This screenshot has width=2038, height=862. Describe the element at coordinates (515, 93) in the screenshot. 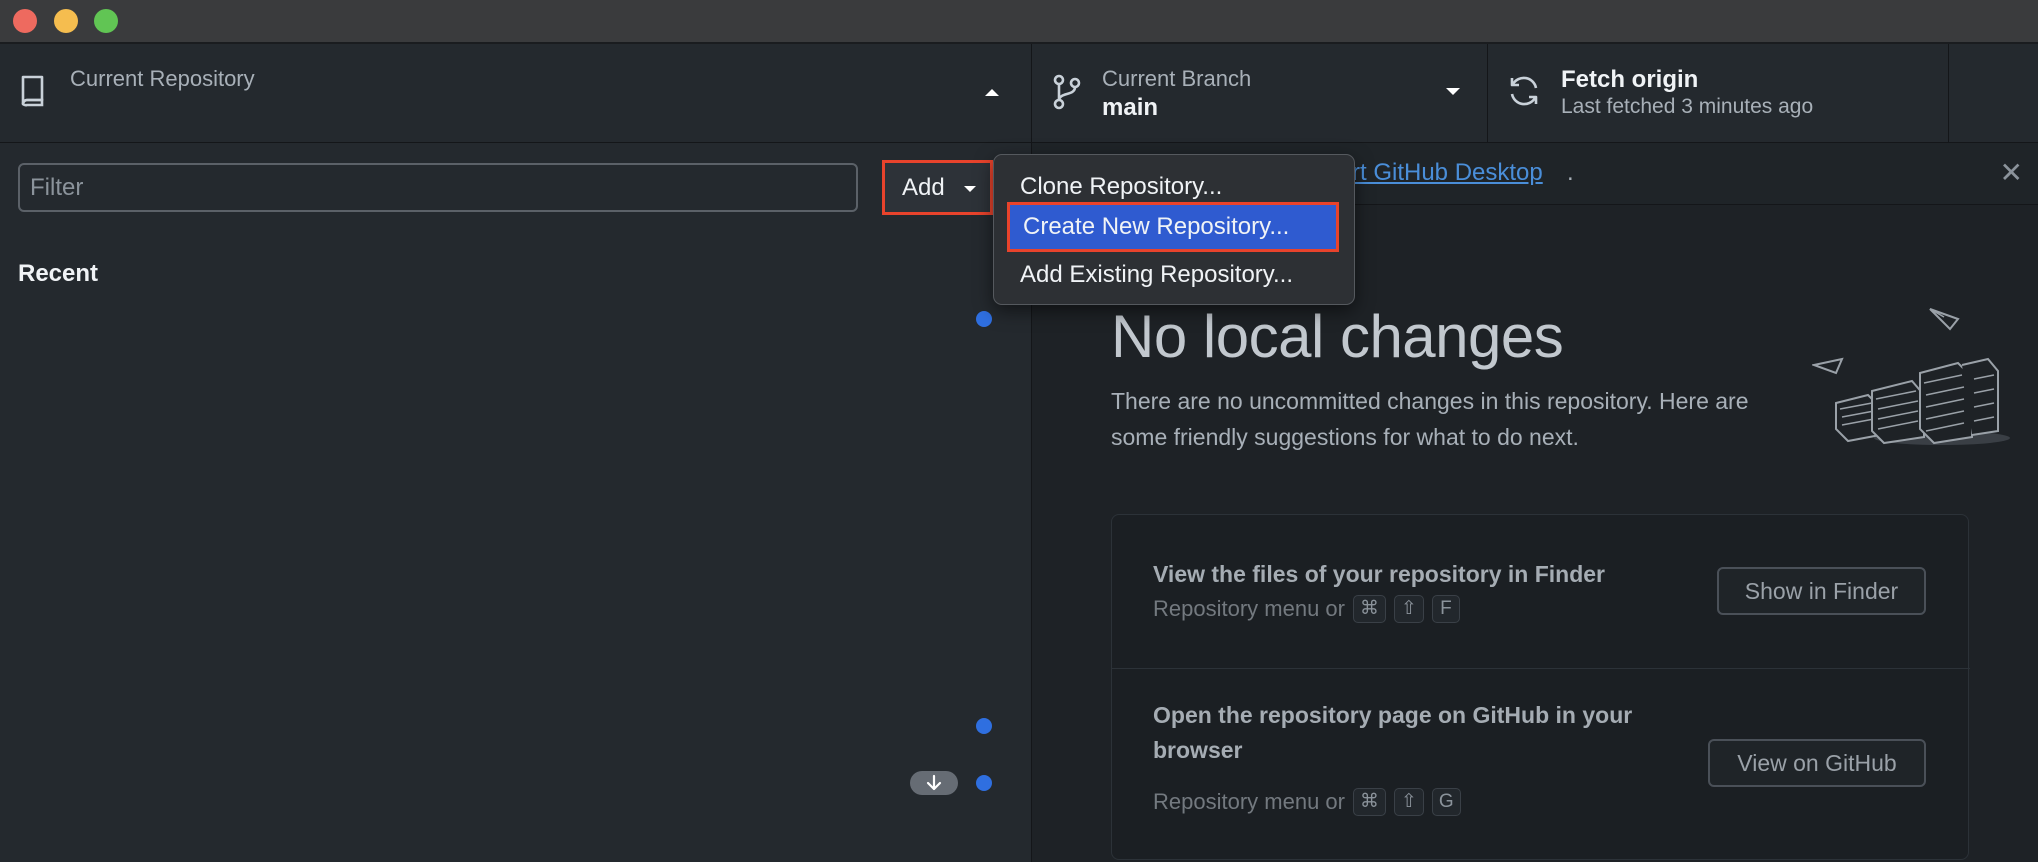

I see `current-repository-button: Current Repository` at that location.